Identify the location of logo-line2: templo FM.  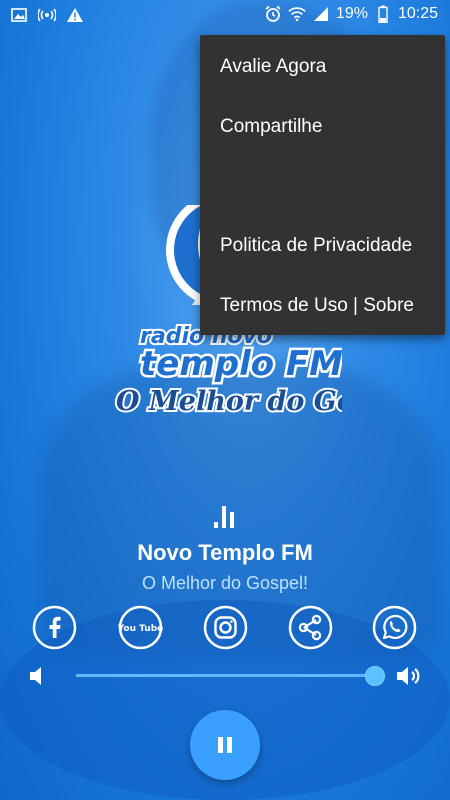
(241, 364).